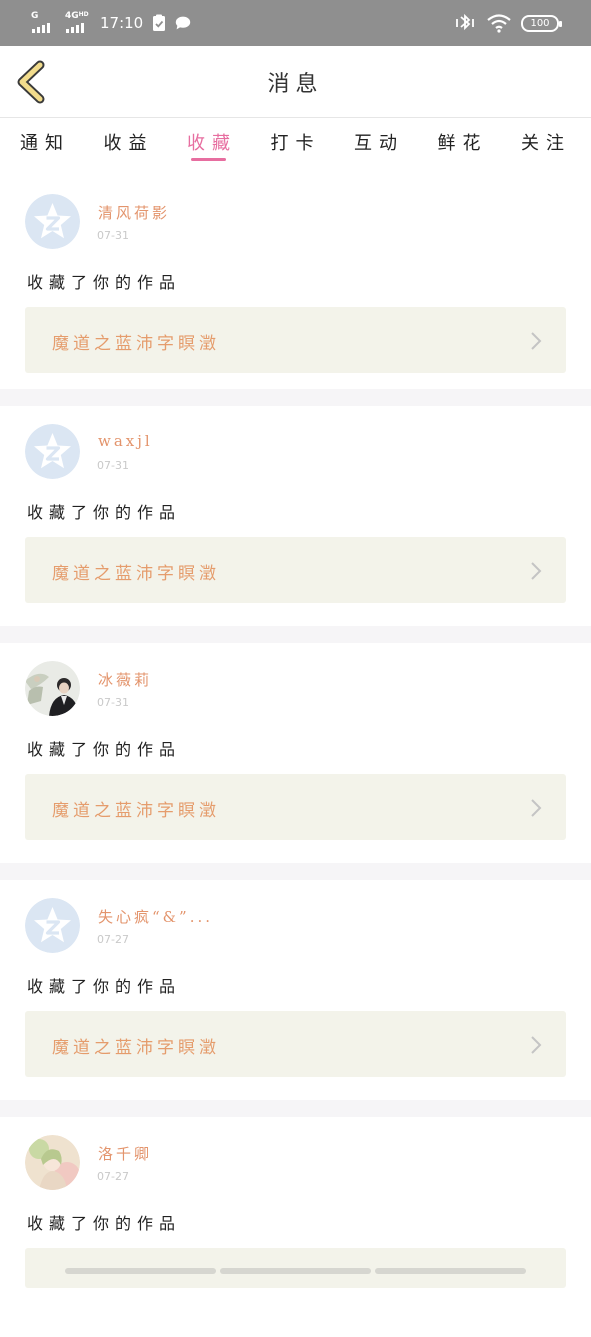 The width and height of the screenshot is (591, 1337). I want to click on username: 冰薇莉, so click(125, 679).